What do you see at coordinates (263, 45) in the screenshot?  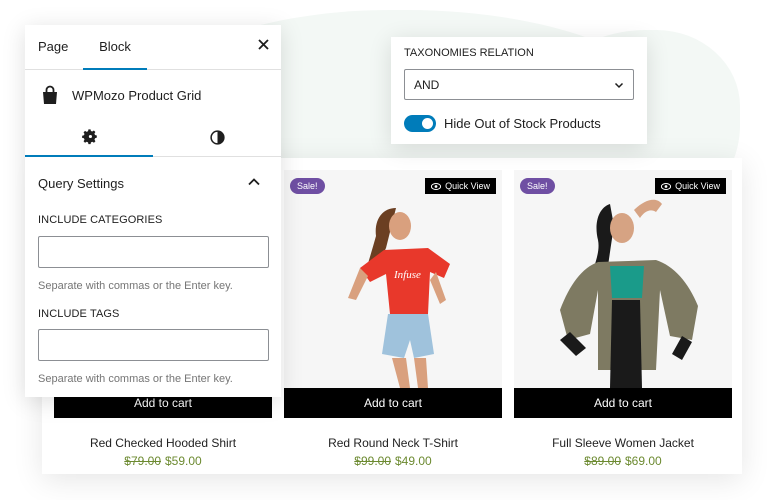 I see `close-icon` at bounding box center [263, 45].